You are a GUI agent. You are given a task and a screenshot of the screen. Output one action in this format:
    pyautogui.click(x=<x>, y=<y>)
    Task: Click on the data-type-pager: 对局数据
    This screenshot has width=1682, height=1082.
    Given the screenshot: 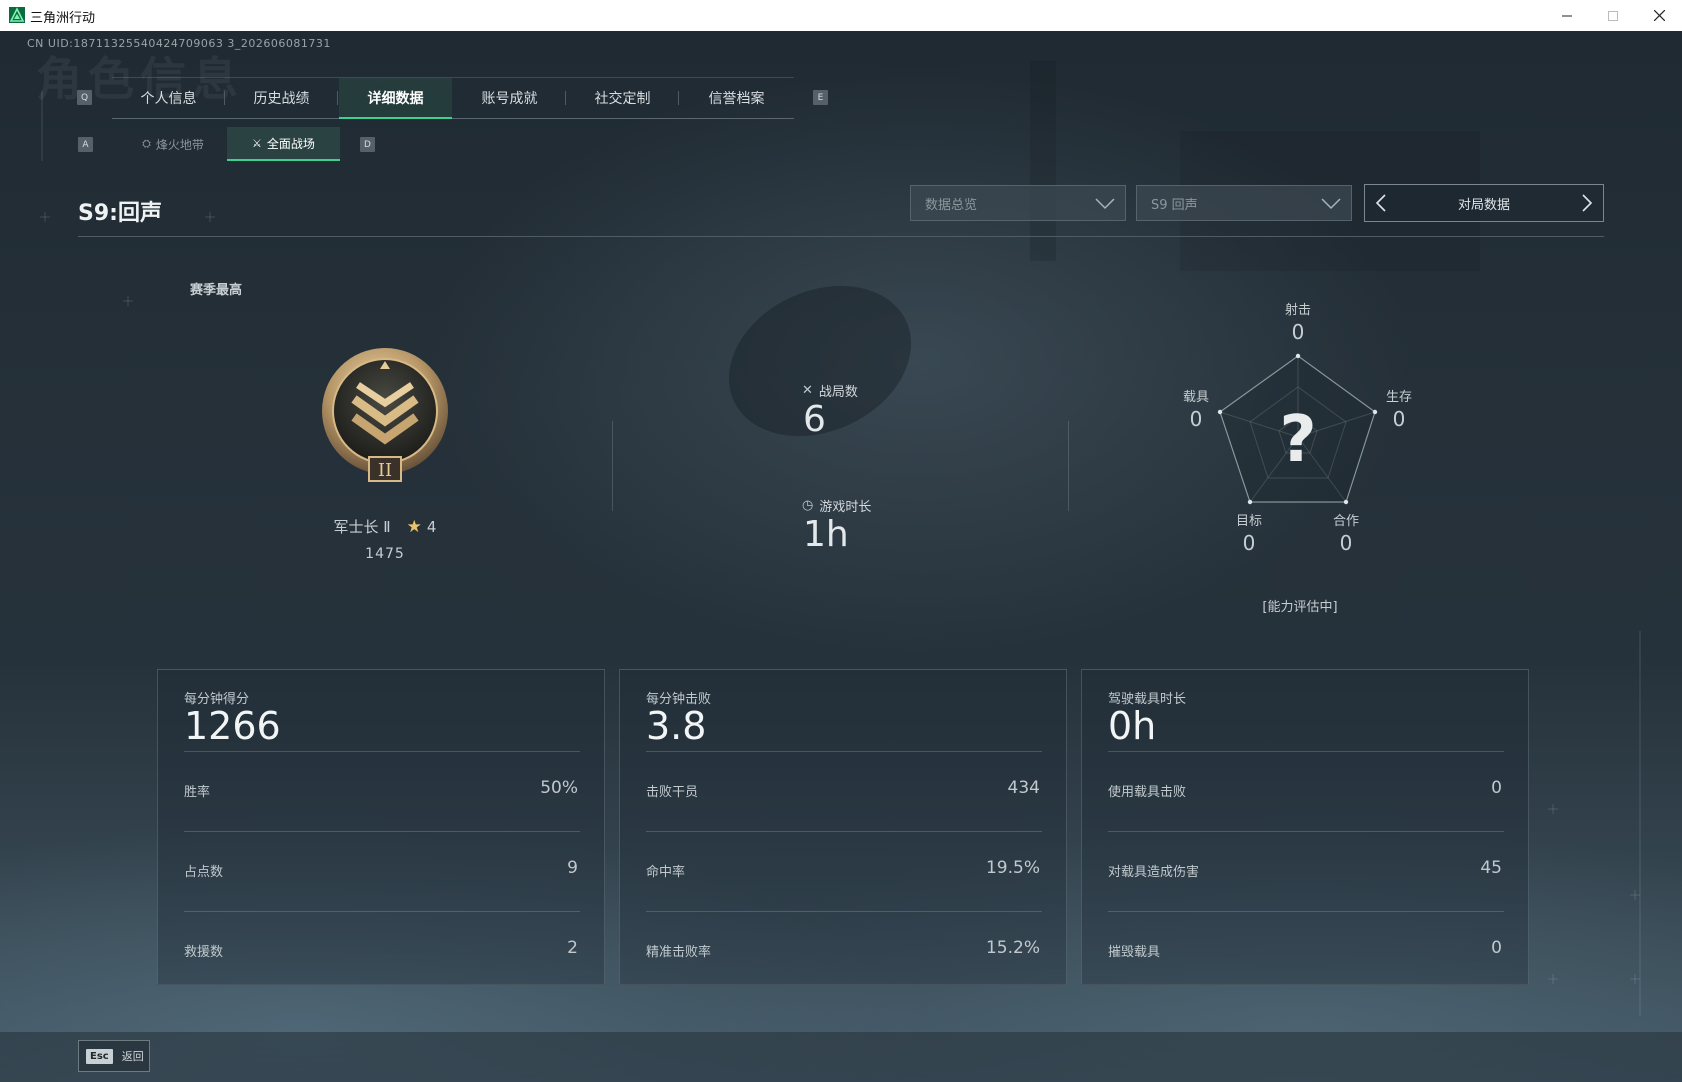 What is the action you would take?
    pyautogui.click(x=1484, y=203)
    